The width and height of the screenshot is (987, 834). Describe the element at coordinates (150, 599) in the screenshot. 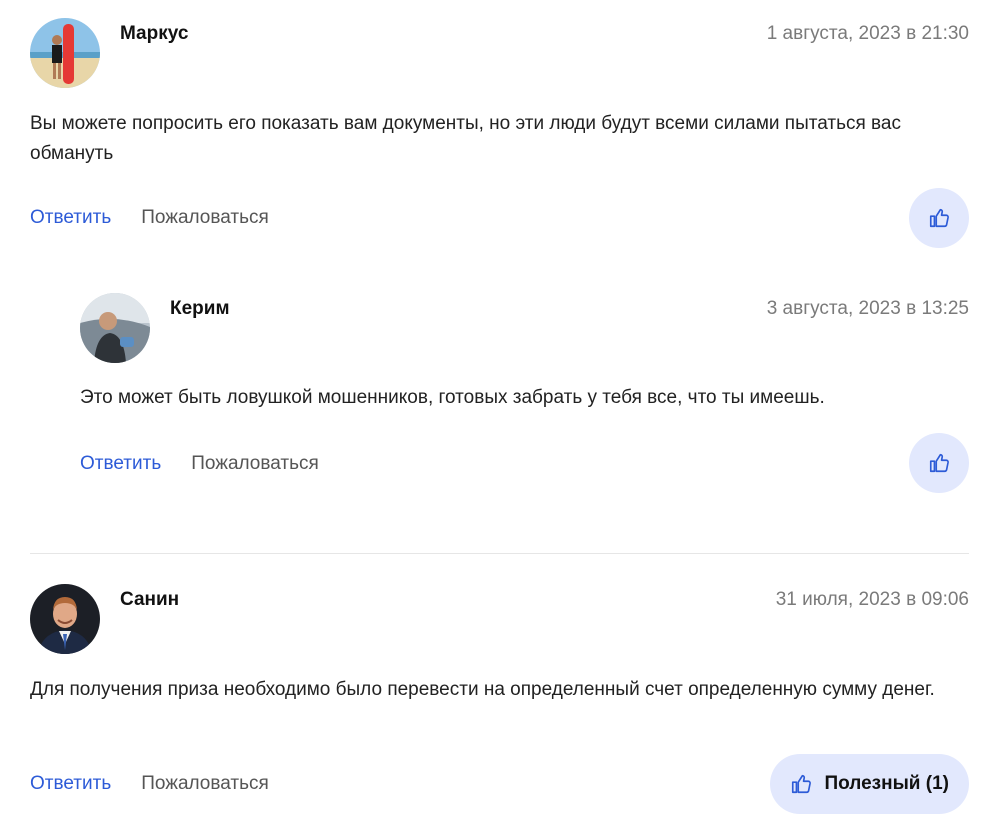

I see `author-name: Санин` at that location.